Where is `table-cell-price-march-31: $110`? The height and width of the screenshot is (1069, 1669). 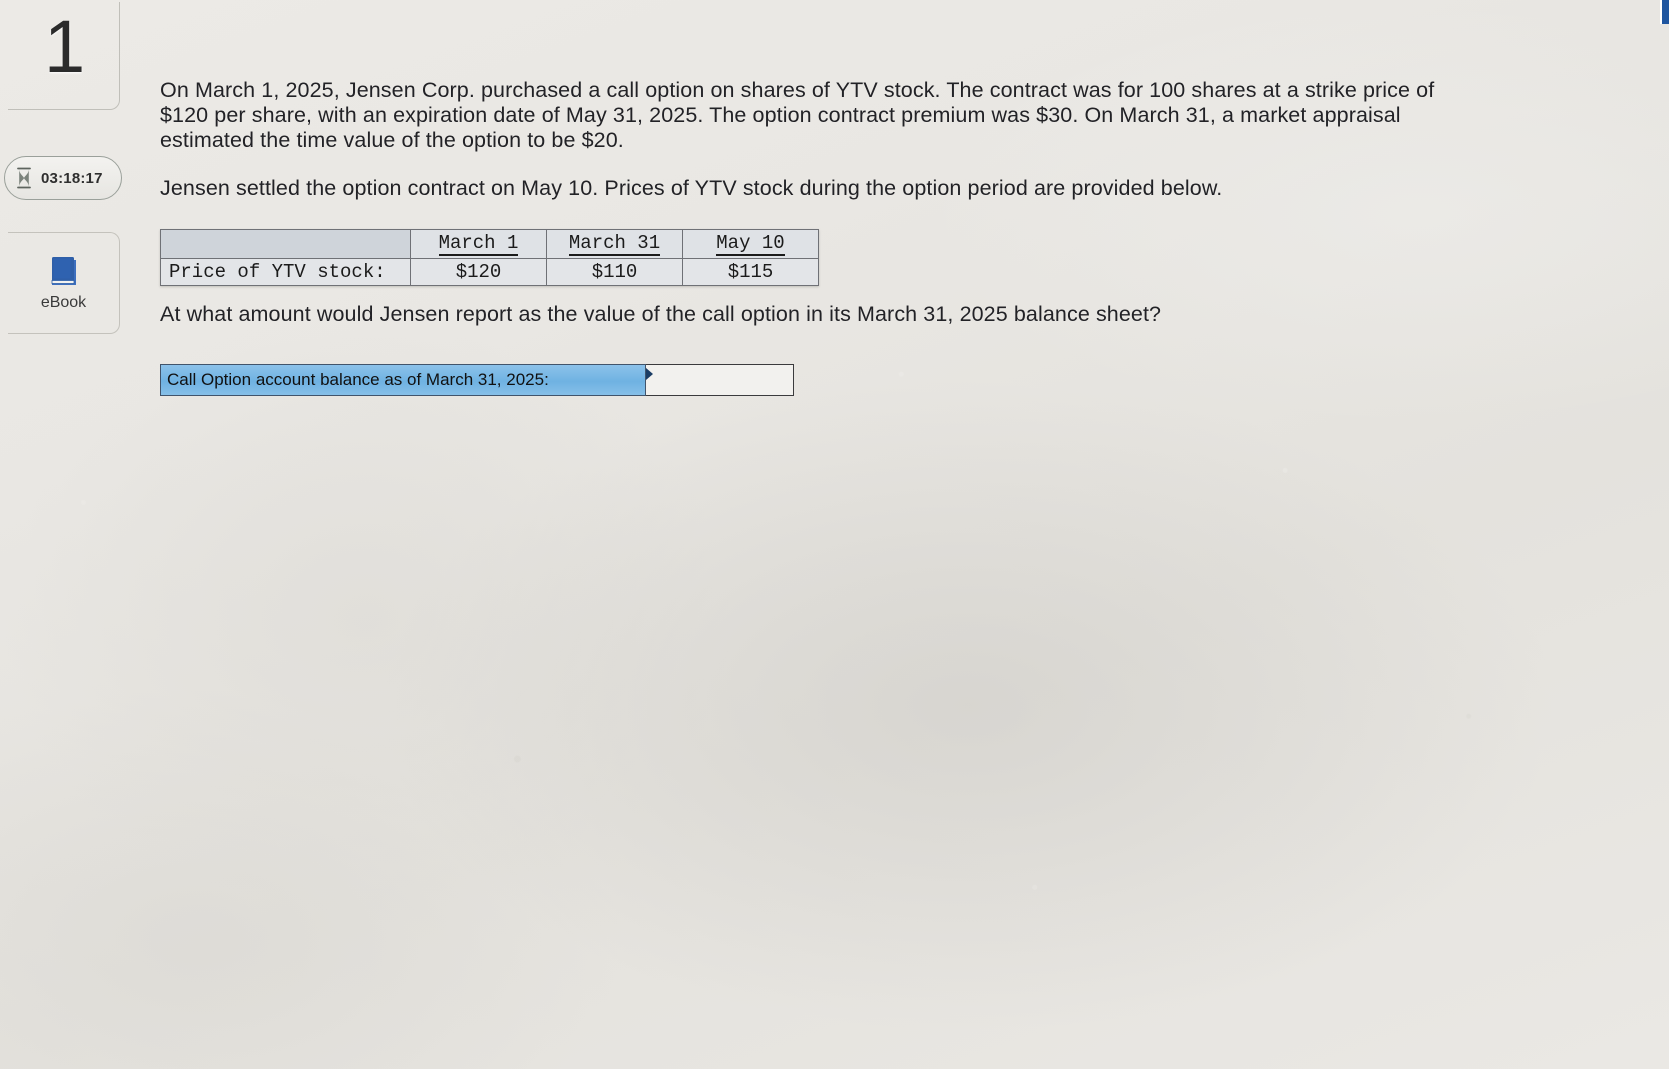
table-cell-price-march-31: $110 is located at coordinates (614, 272).